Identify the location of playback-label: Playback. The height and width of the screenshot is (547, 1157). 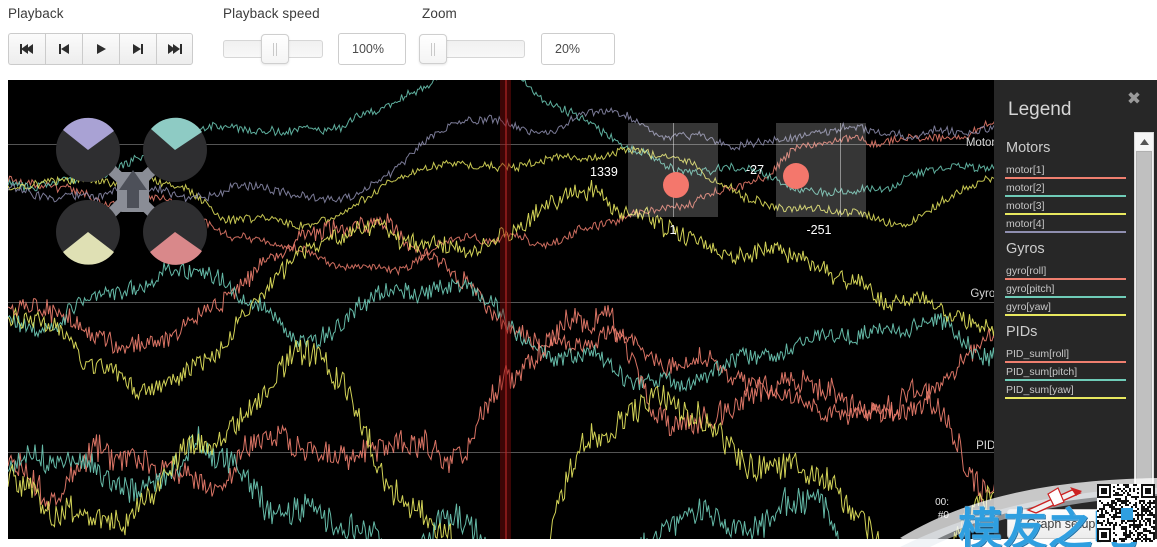
(36, 13).